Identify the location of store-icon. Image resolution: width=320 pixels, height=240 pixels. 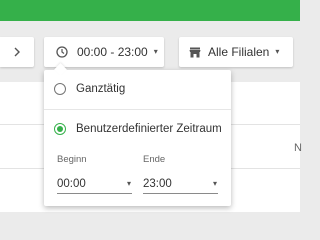
(195, 52).